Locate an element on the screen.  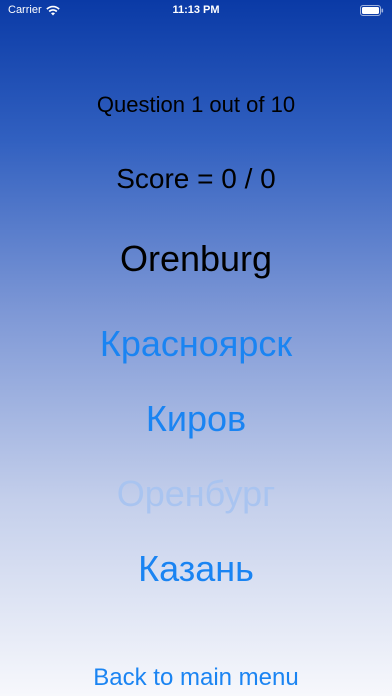
question-counter: Question 1 out of 10 is located at coordinates (196, 104).